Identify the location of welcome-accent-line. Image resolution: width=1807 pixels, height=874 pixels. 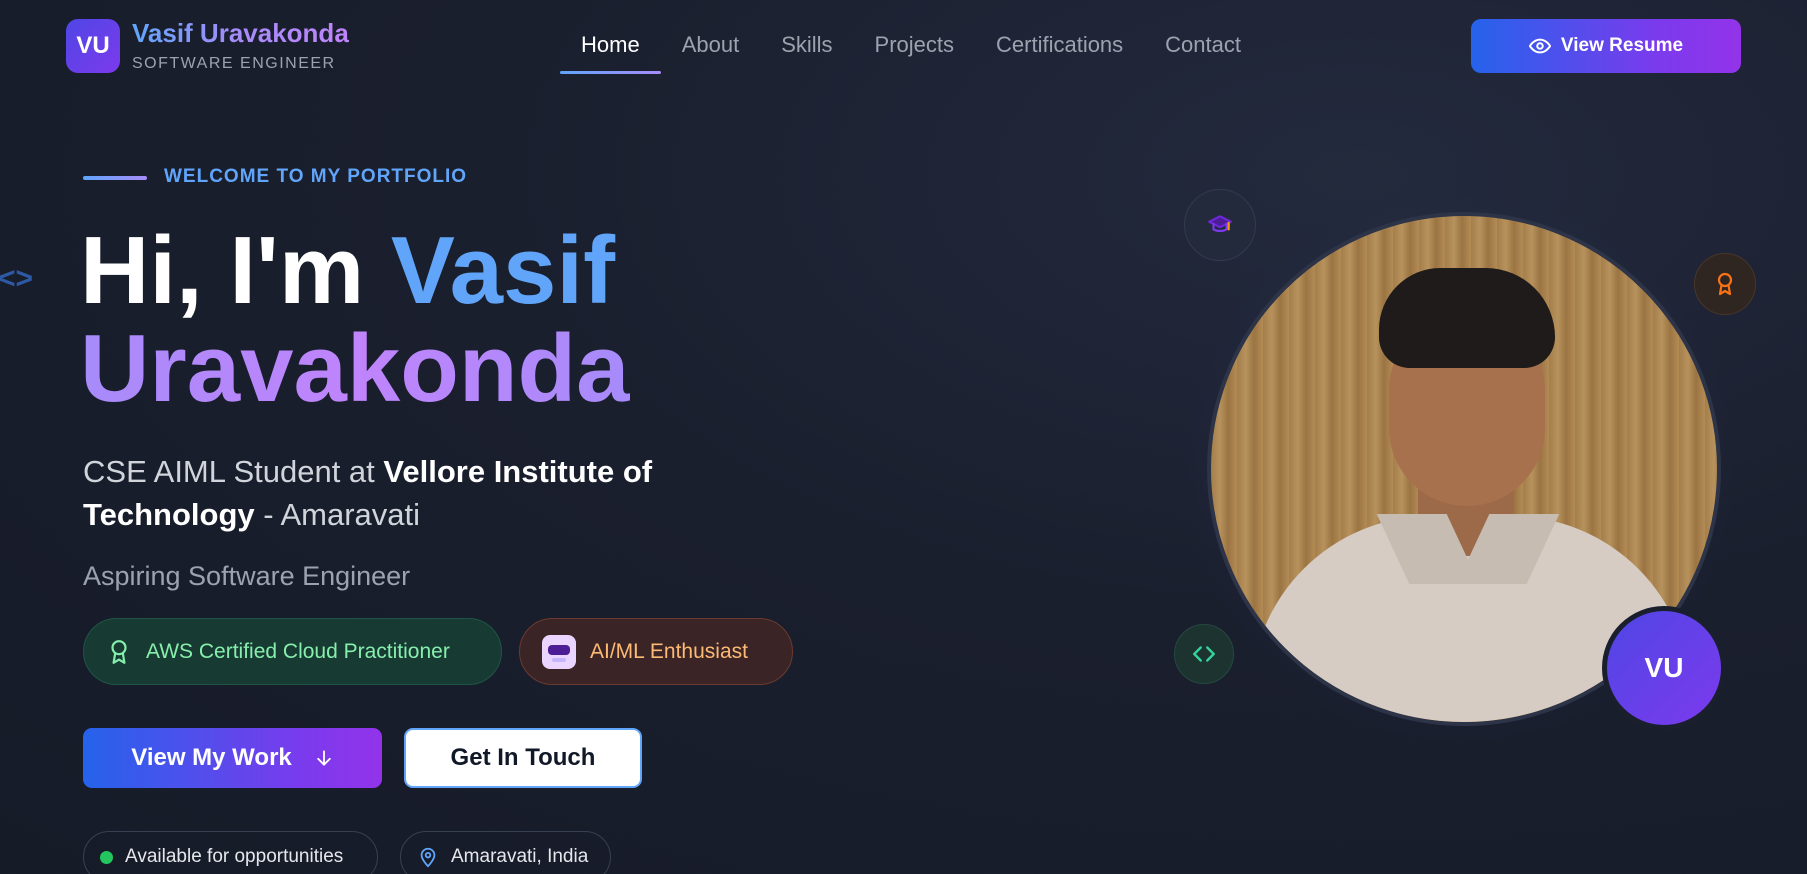
(115, 178).